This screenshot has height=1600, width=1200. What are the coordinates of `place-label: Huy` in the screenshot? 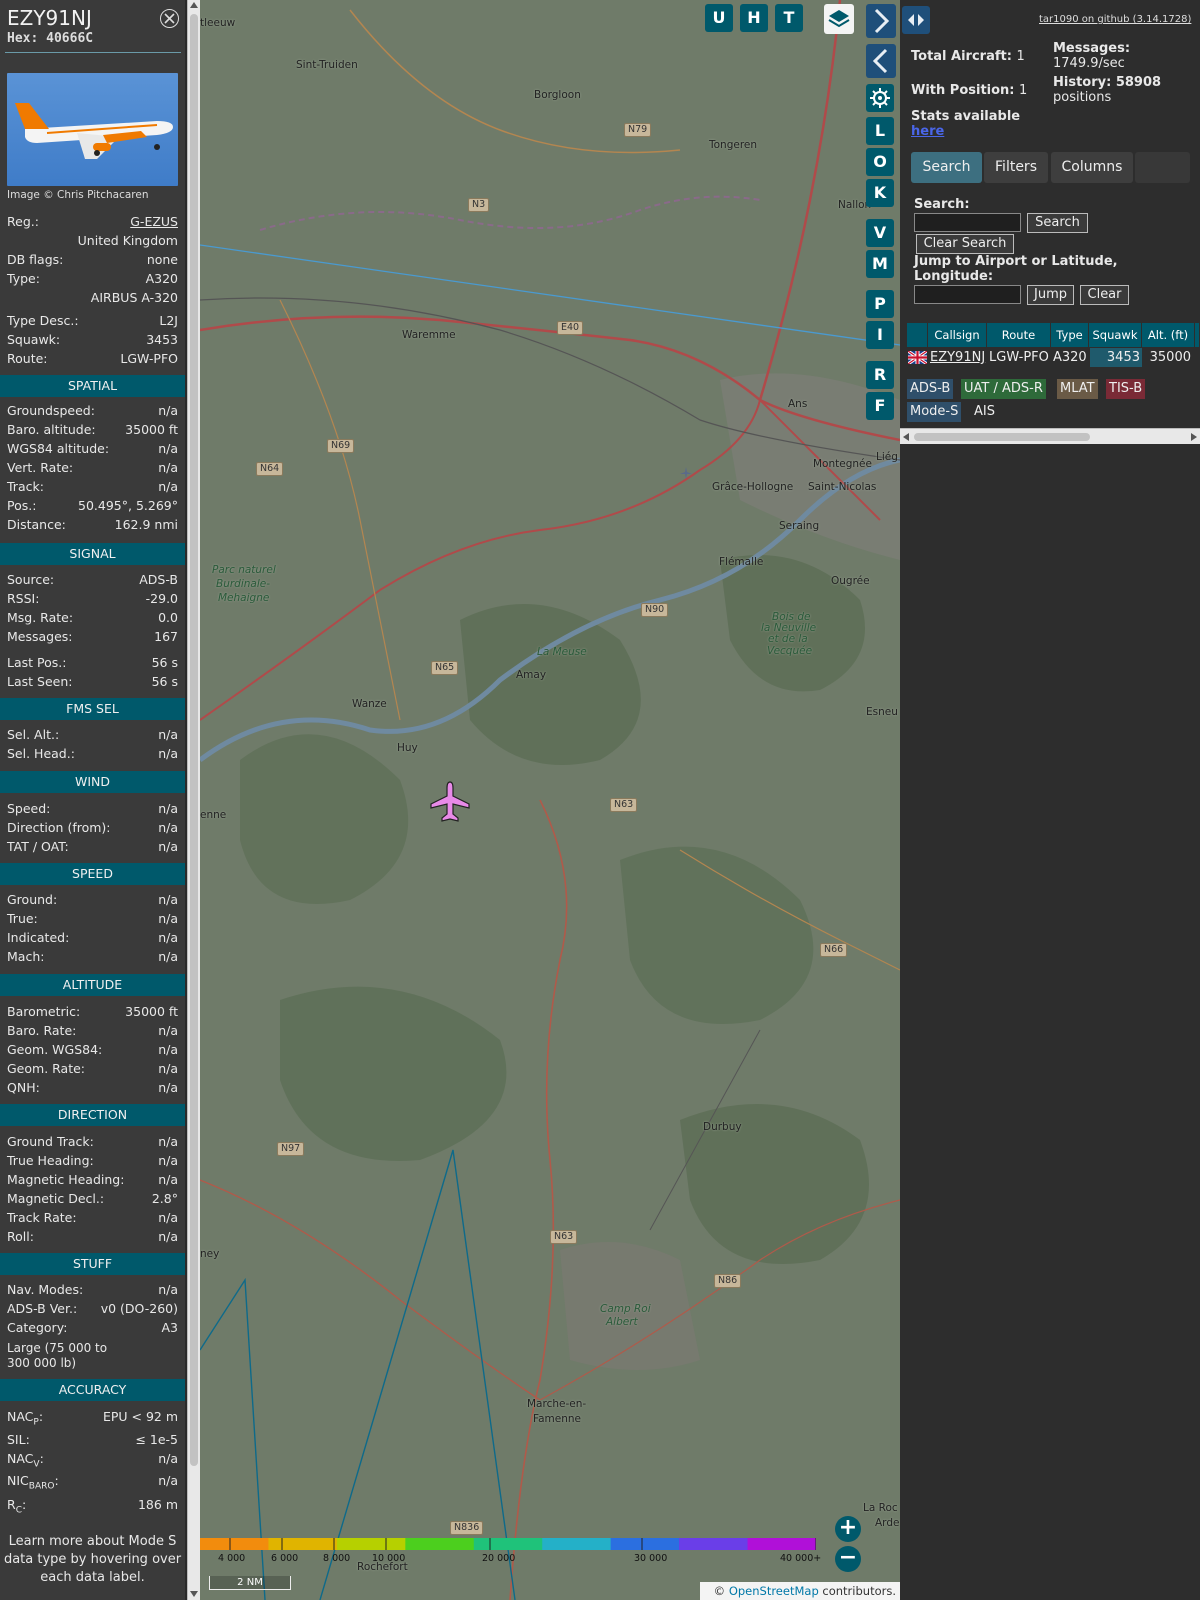 It's located at (407, 748).